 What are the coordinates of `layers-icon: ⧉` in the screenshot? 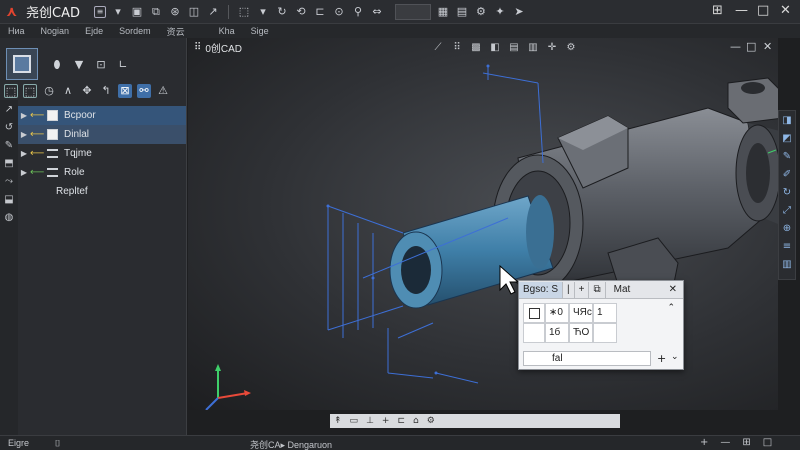 It's located at (156, 12).